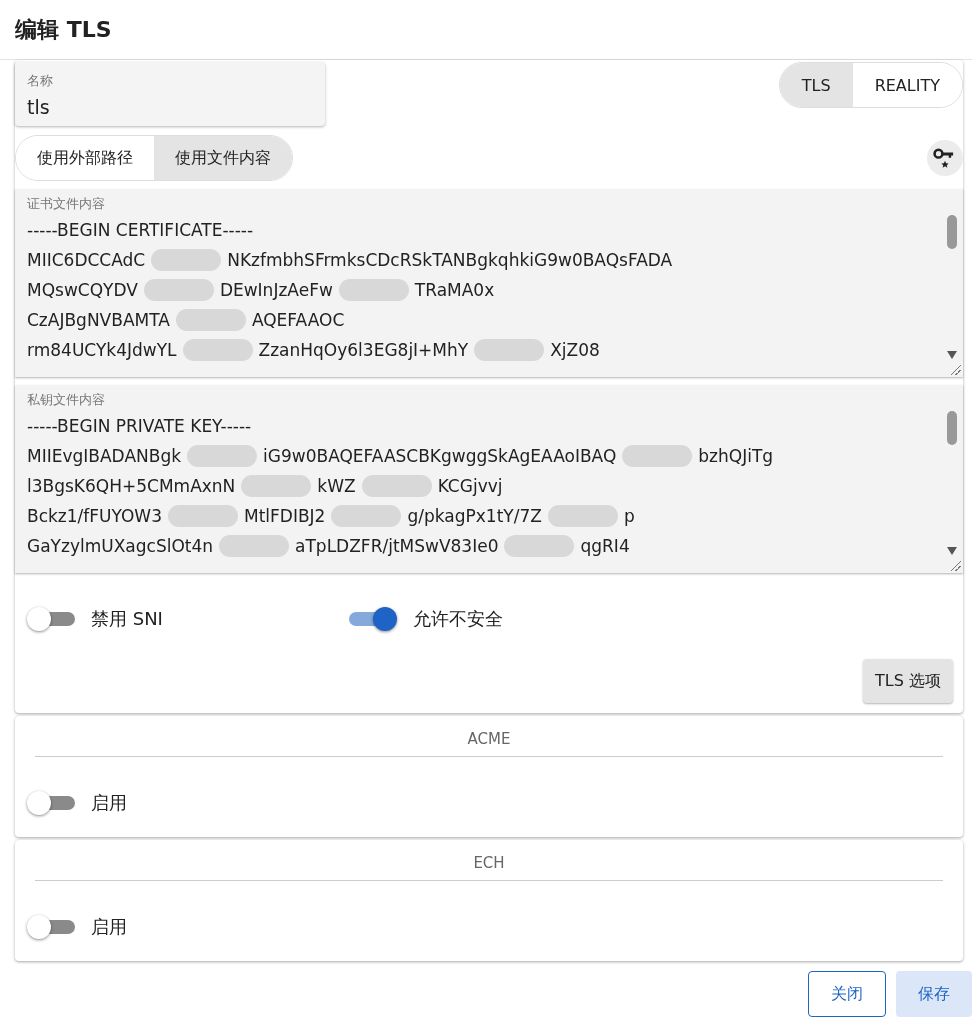 This screenshot has height=1024, width=972. Describe the element at coordinates (127, 619) in the screenshot. I see `switch-label: 禁用 SNI` at that location.